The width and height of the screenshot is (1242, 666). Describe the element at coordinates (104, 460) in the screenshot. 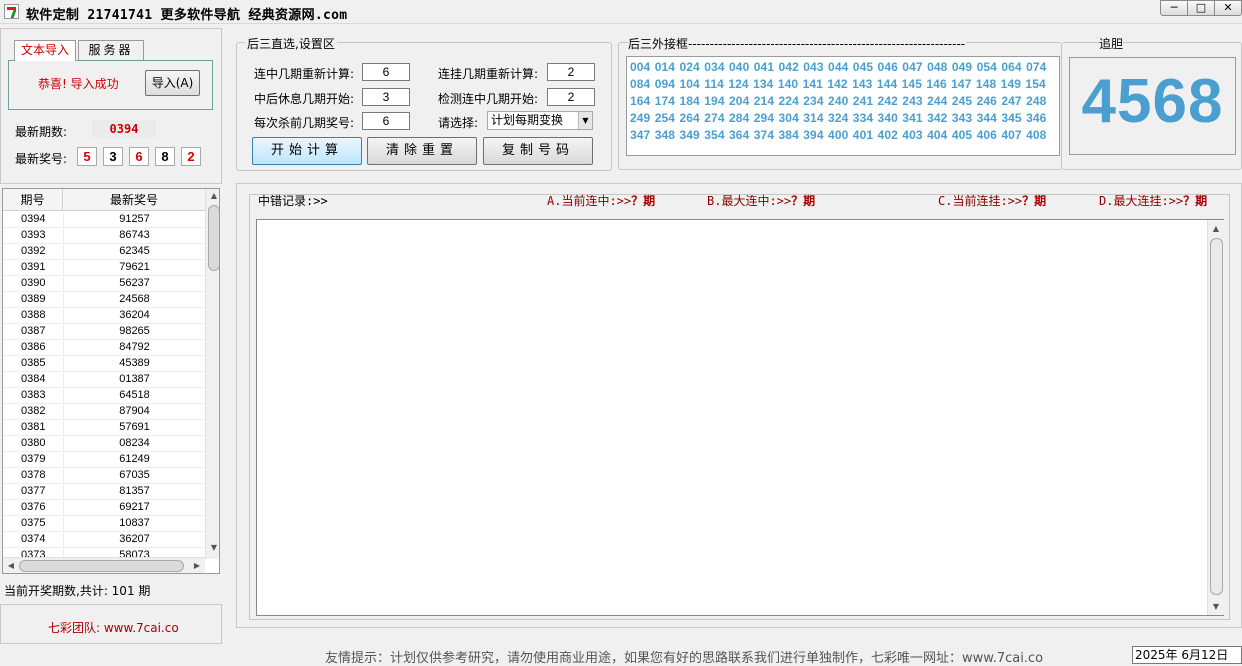

I see `table-row: 0379 61249` at that location.